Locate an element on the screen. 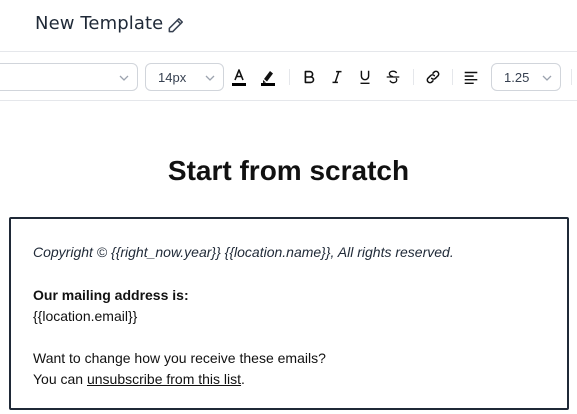 The image size is (577, 414). bold-button is located at coordinates (309, 77).